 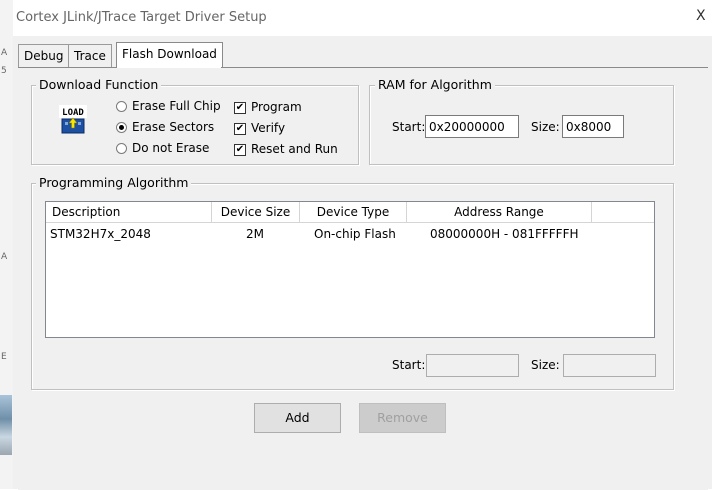 I want to click on column-header-description: Description, so click(x=129, y=212).